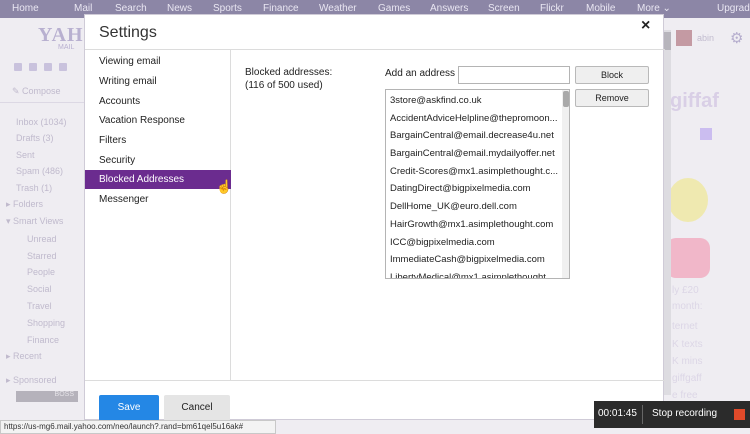 The height and width of the screenshot is (434, 750). I want to click on blocked-addresses-label: Blocked addresses:, so click(289, 72).